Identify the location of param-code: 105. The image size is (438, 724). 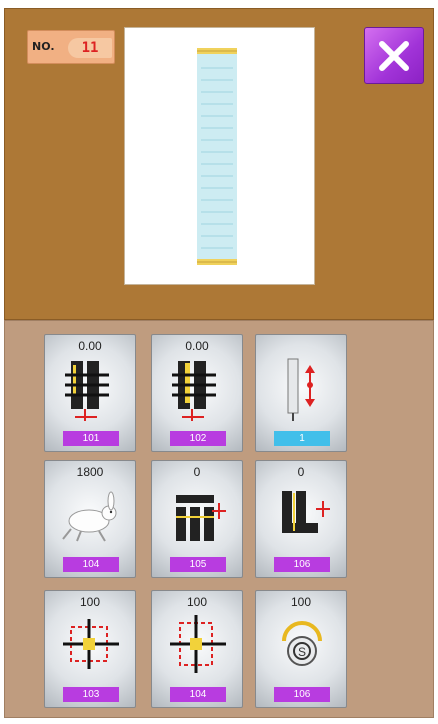
(198, 564).